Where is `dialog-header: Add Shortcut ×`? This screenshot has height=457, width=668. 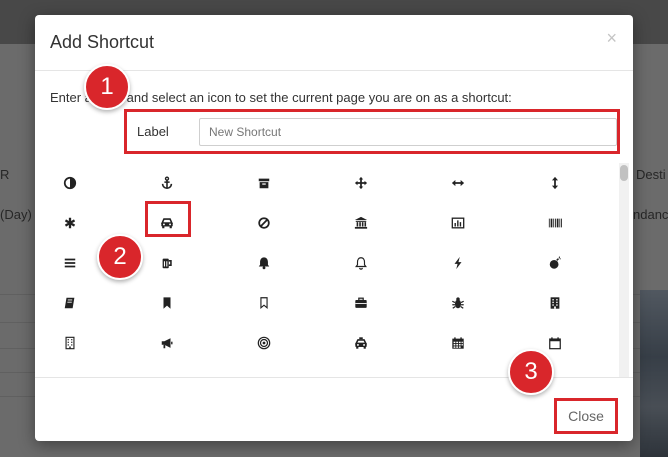
dialog-header: Add Shortcut × is located at coordinates (334, 43).